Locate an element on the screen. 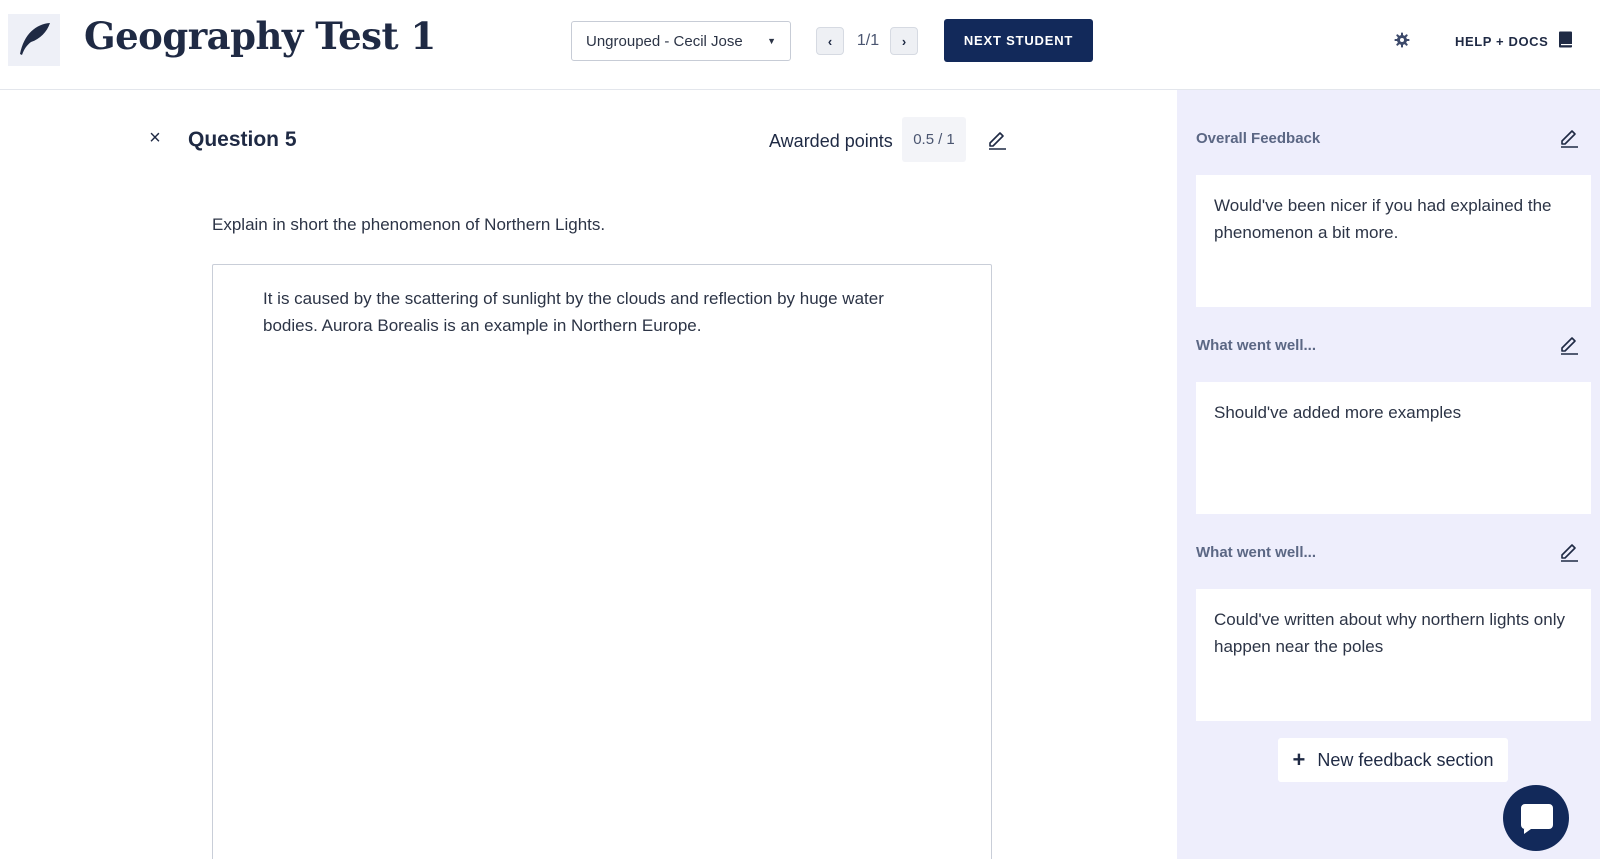 This screenshot has height=859, width=1600. next-page-button: › is located at coordinates (904, 41).